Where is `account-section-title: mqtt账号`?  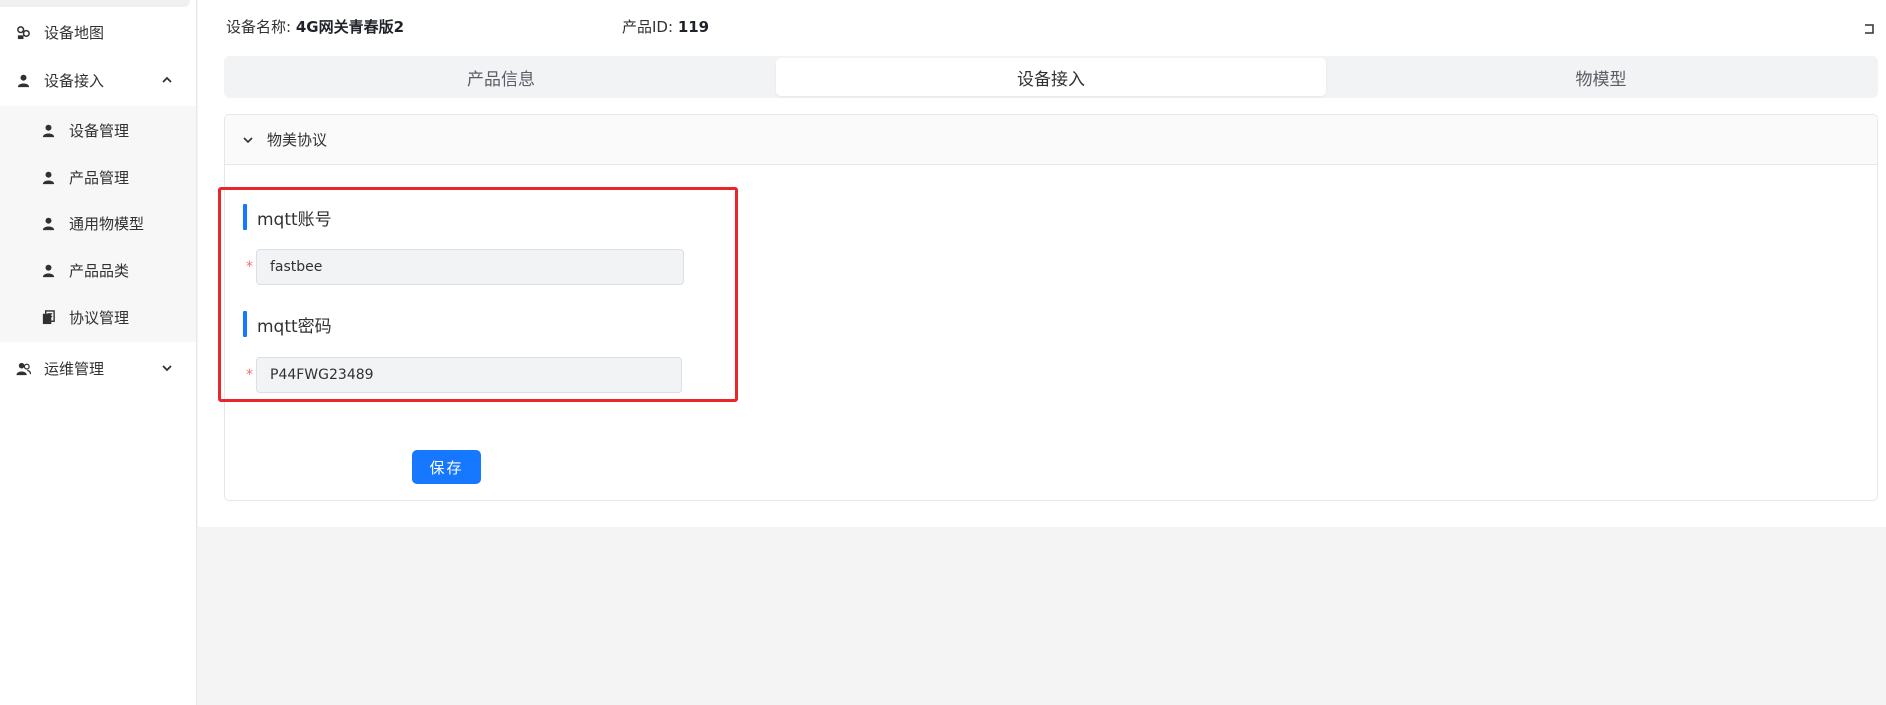 account-section-title: mqtt账号 is located at coordinates (287, 217).